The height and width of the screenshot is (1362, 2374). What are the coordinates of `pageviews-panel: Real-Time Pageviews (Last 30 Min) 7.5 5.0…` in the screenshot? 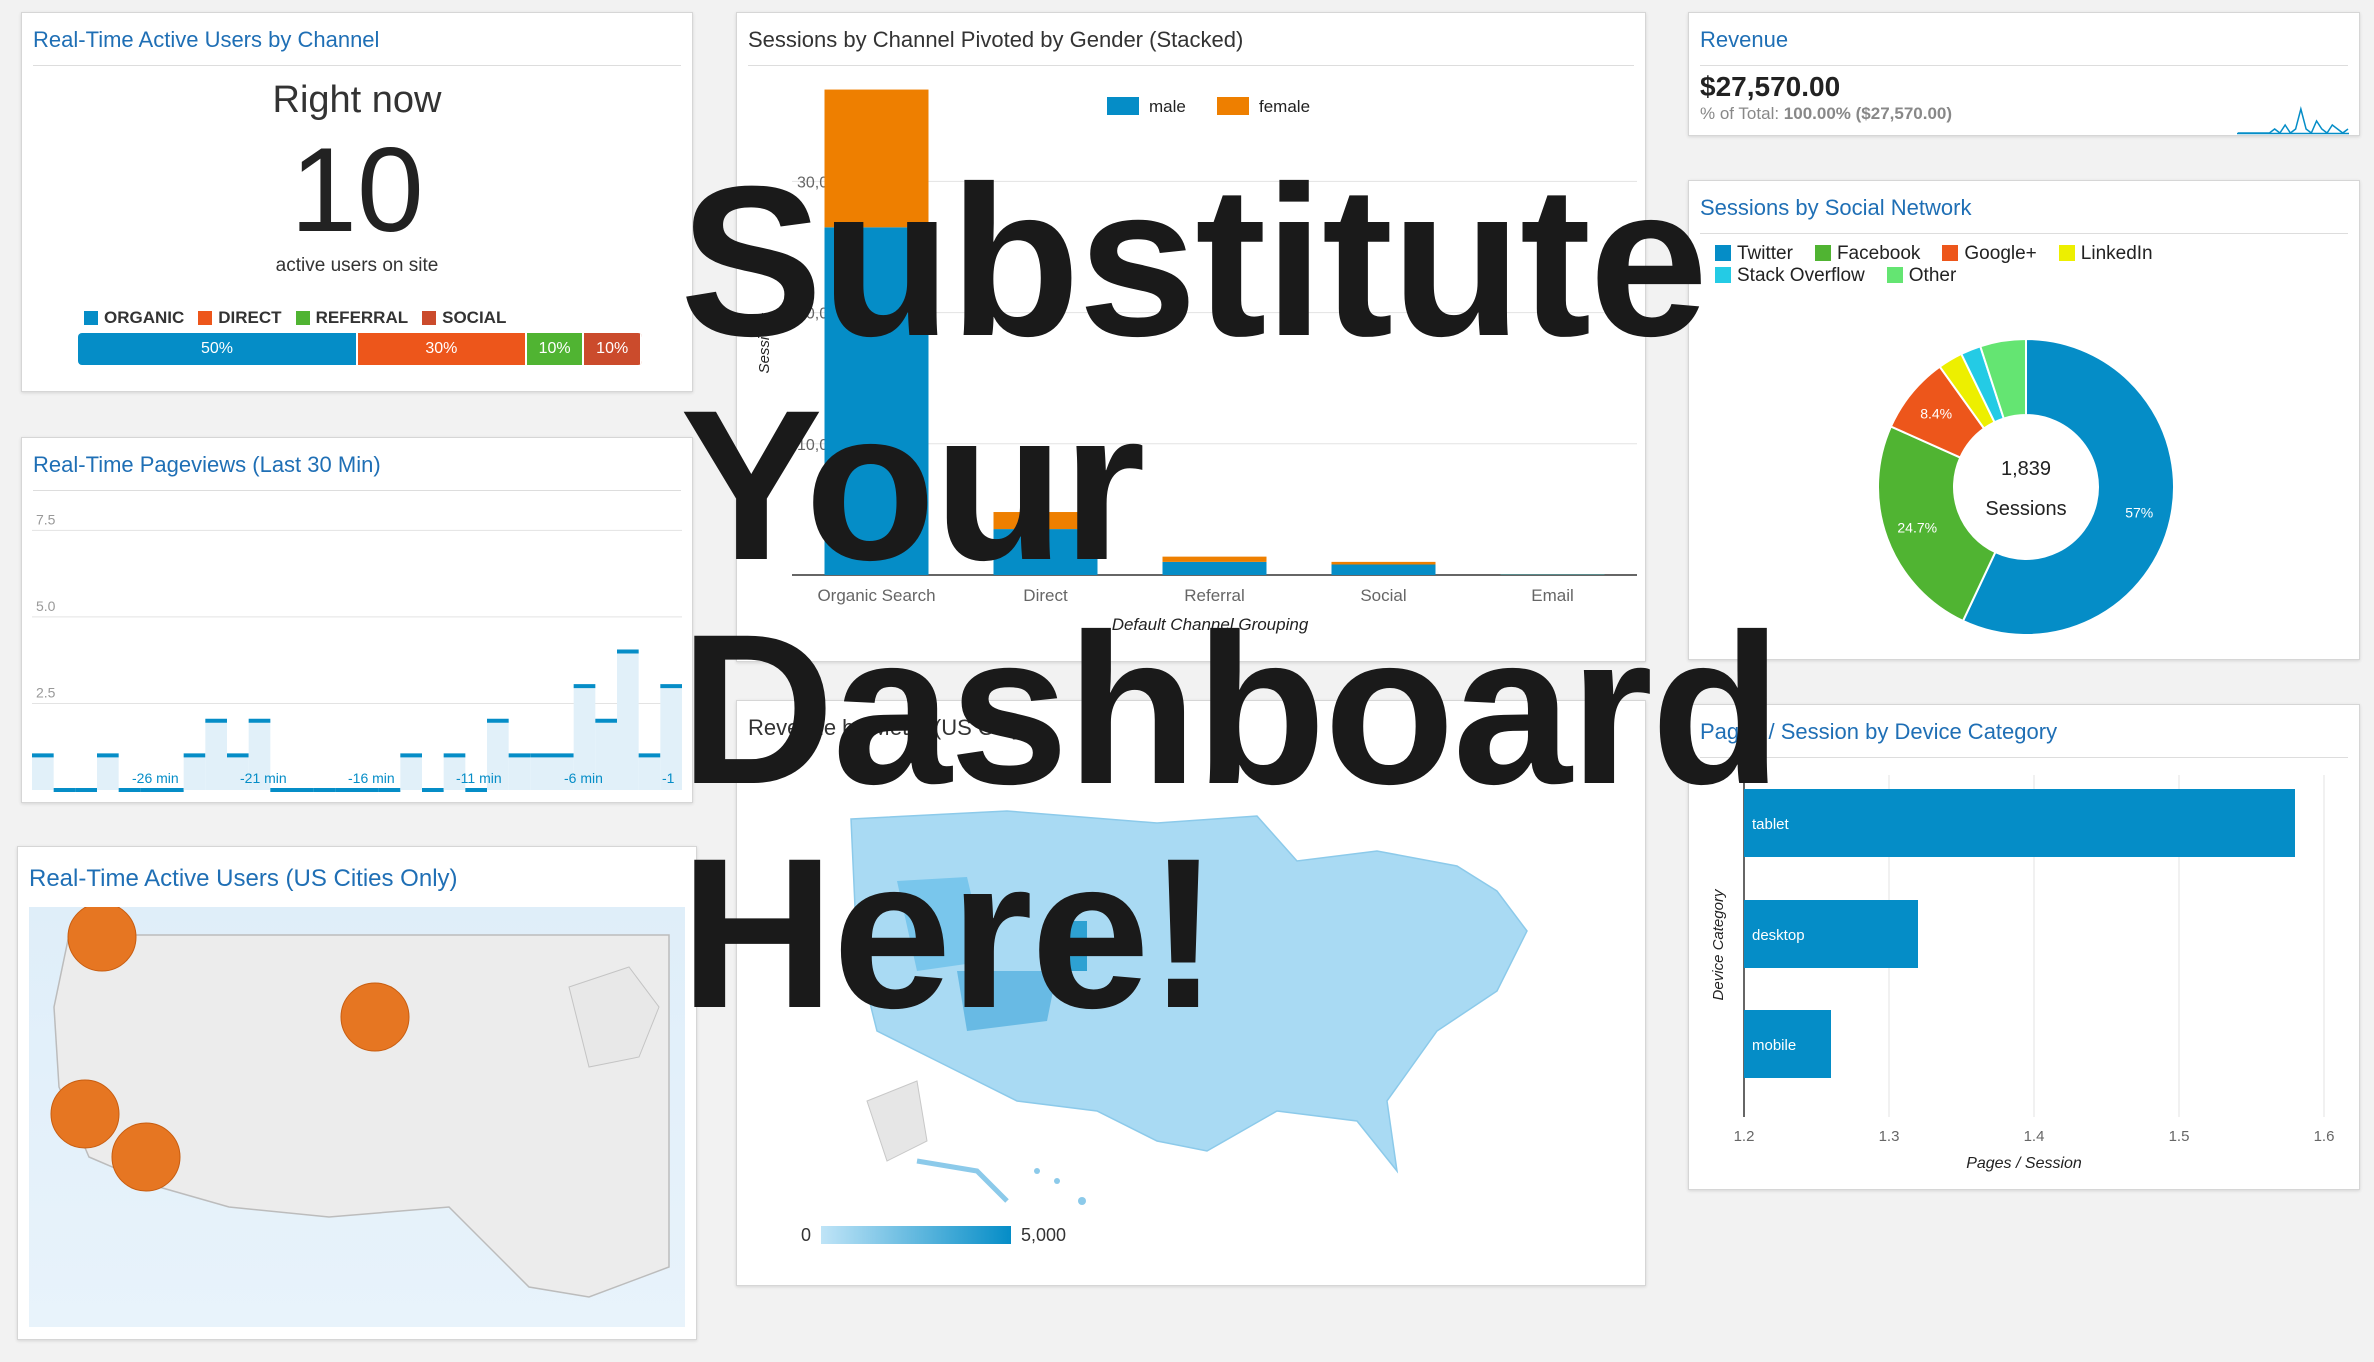 It's located at (357, 620).